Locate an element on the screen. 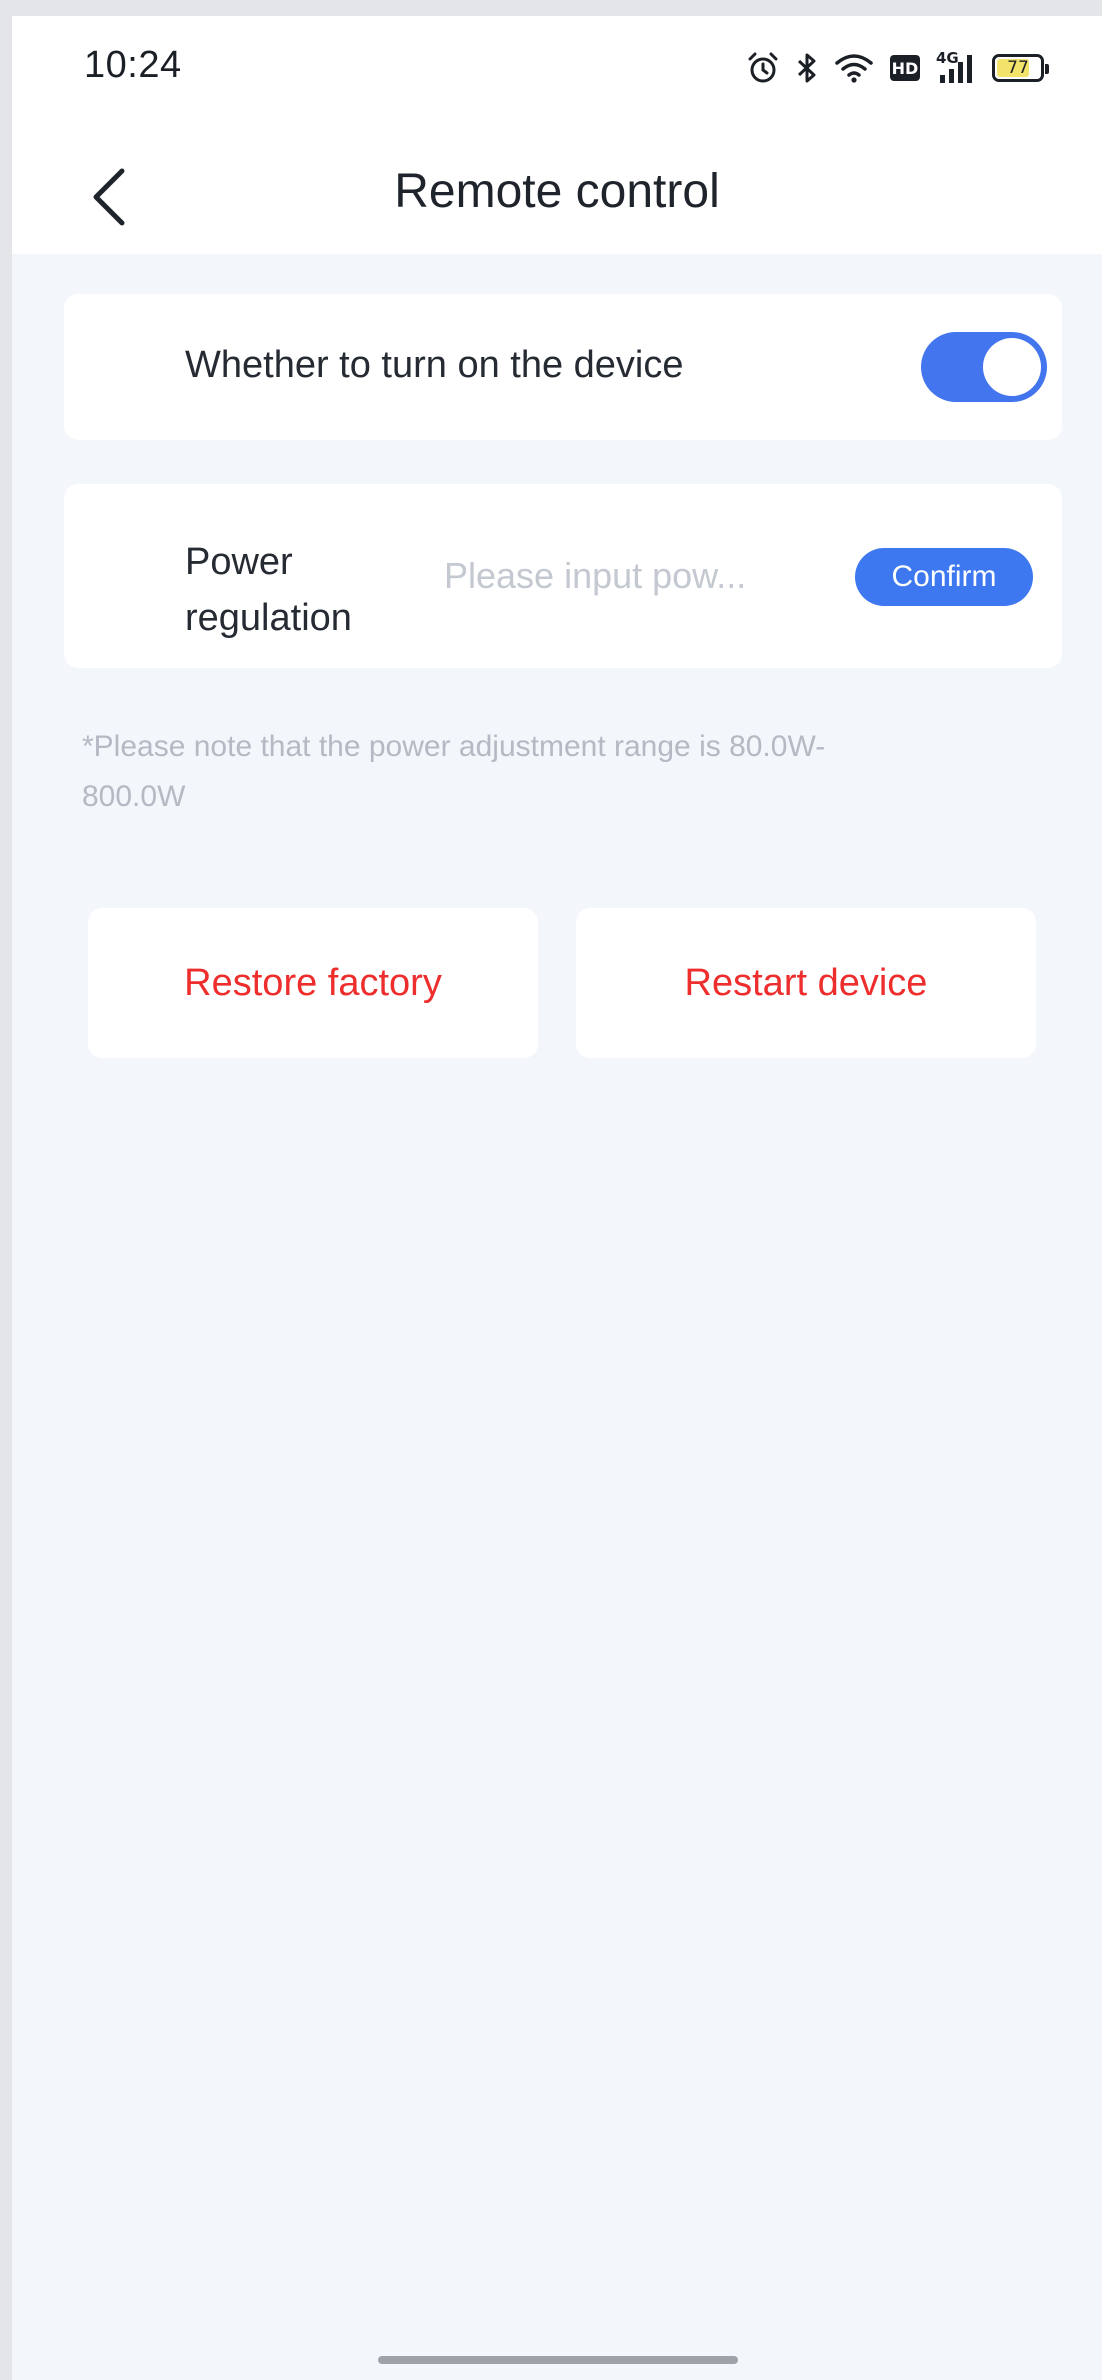  status-icons: HD 4G 77 is located at coordinates (897, 68).